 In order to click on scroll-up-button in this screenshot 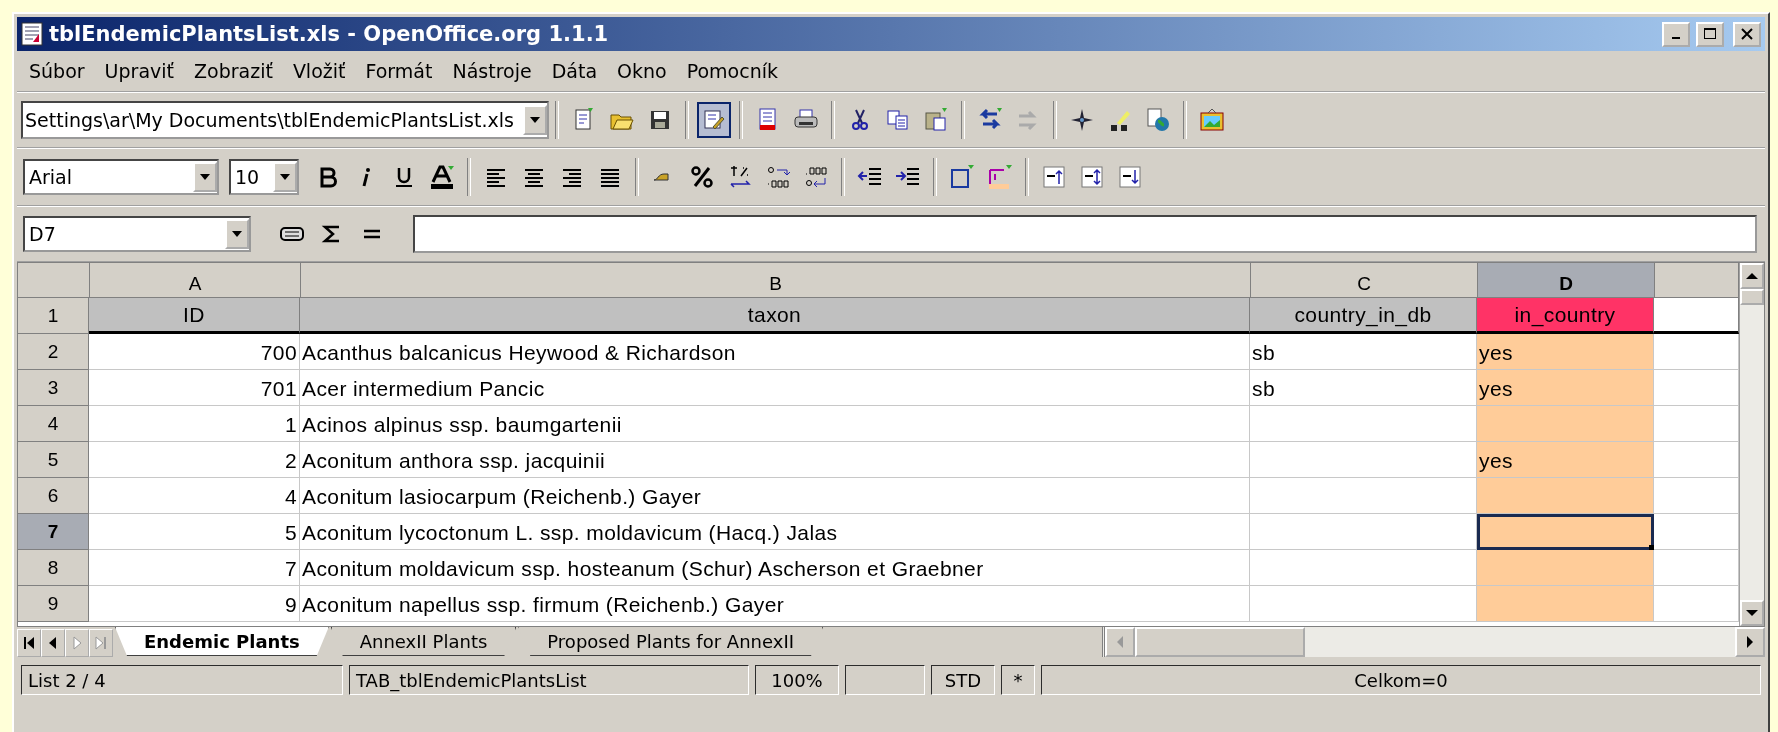, I will do `click(1752, 276)`.